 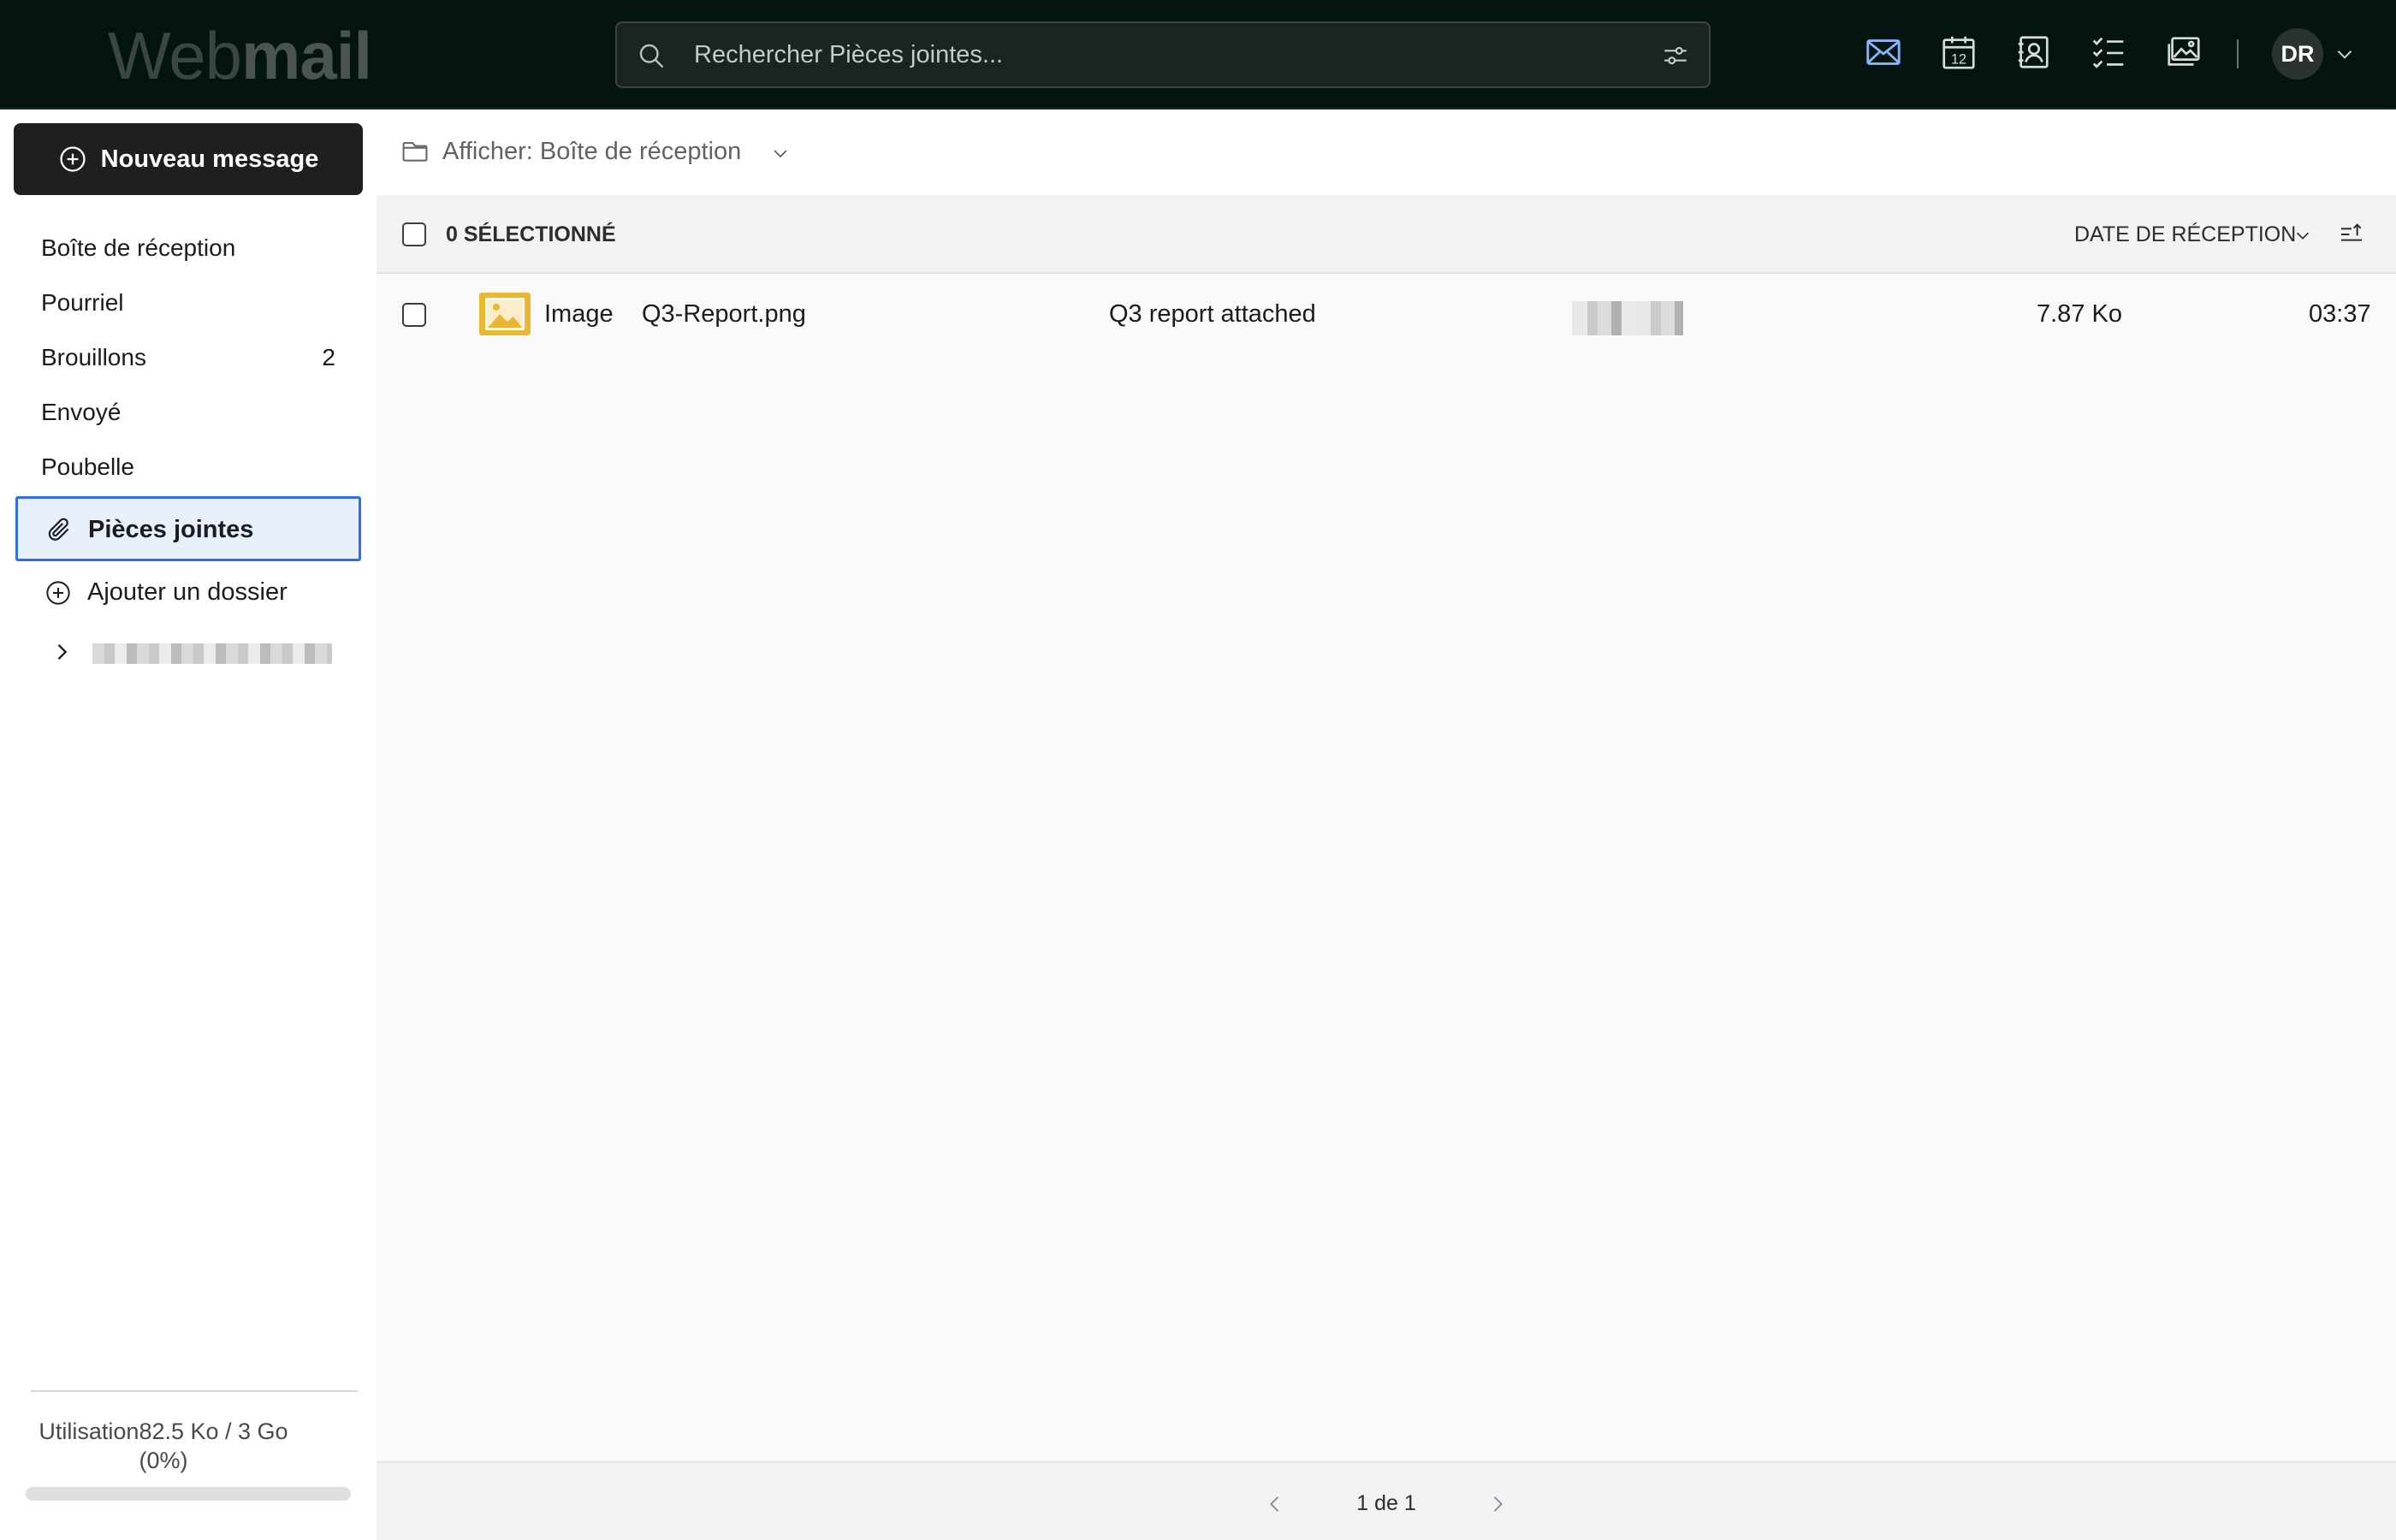 What do you see at coordinates (505, 314) in the screenshot?
I see `image-file-icon` at bounding box center [505, 314].